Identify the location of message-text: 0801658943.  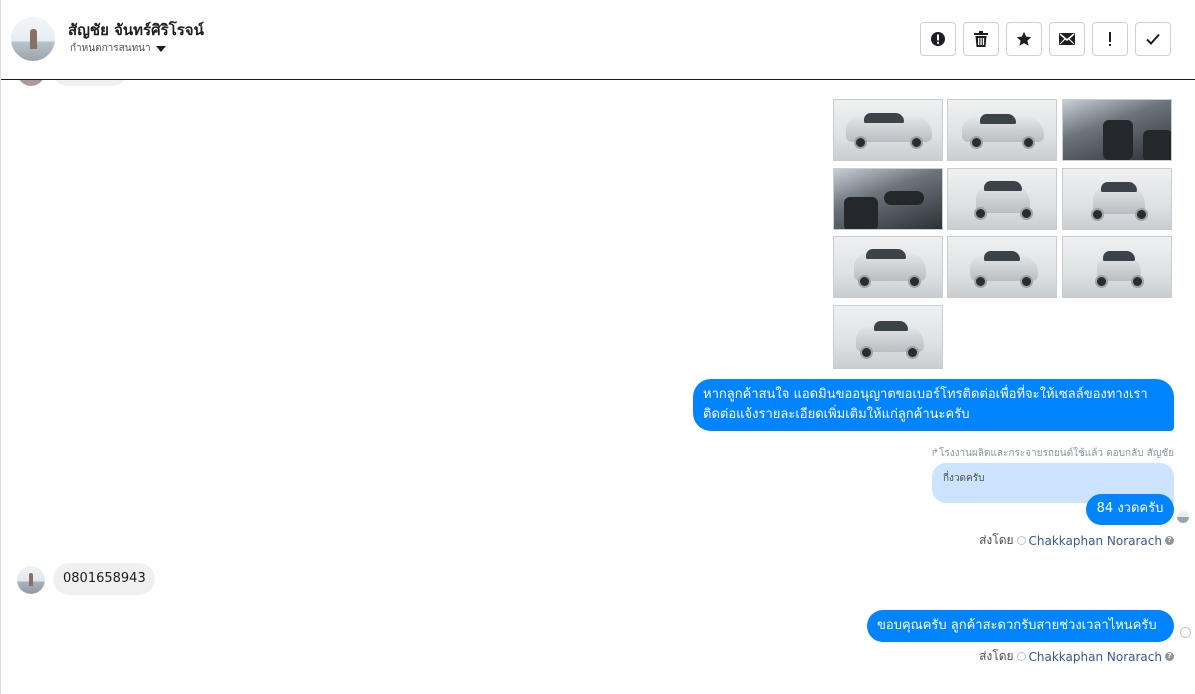
(104, 578).